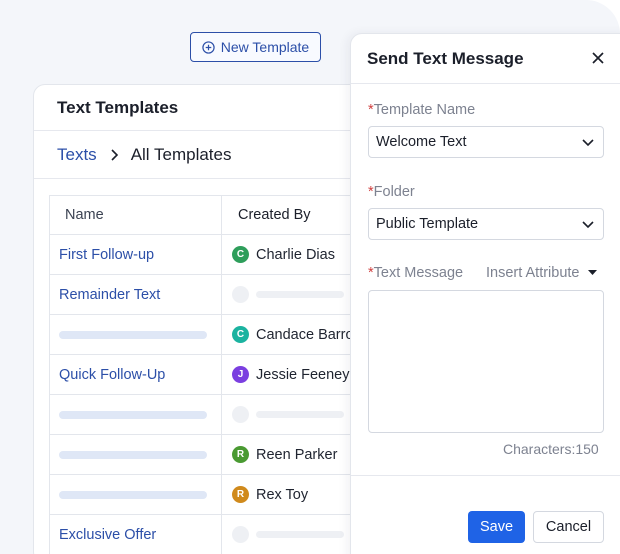 This screenshot has width=620, height=554. What do you see at coordinates (485, 475) in the screenshot?
I see `panel-footer-divider` at bounding box center [485, 475].